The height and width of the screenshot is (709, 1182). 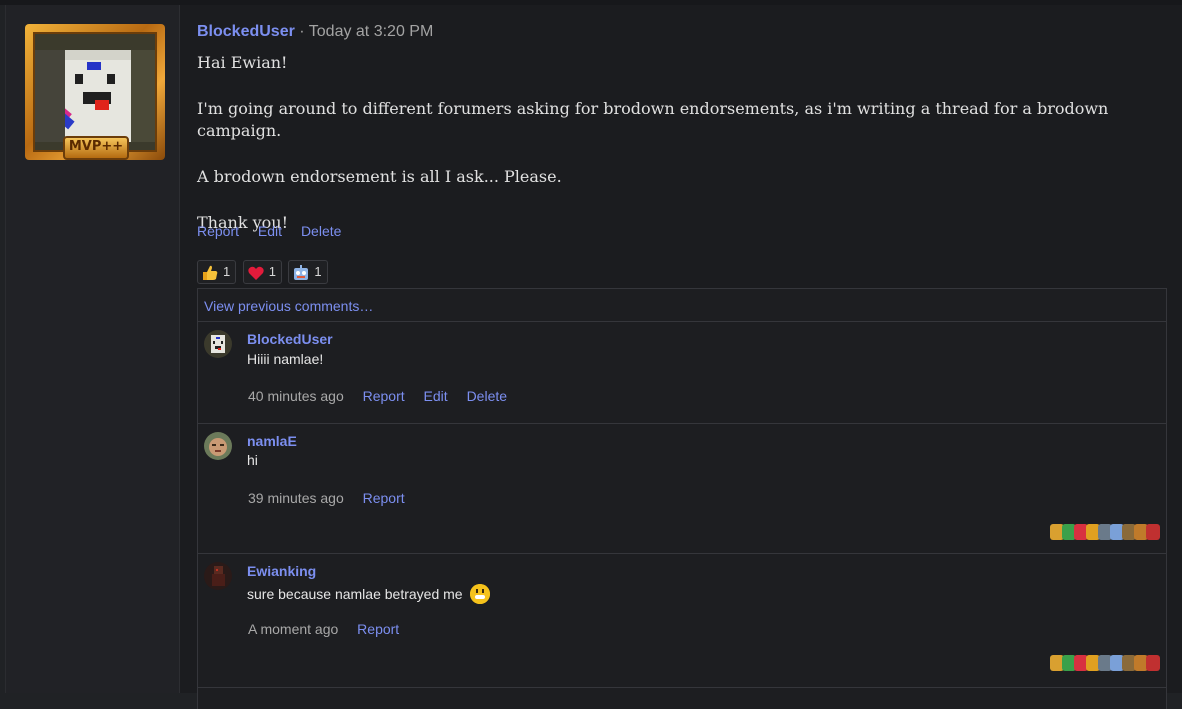 What do you see at coordinates (487, 396) in the screenshot?
I see `comment-delete-link: Delete` at bounding box center [487, 396].